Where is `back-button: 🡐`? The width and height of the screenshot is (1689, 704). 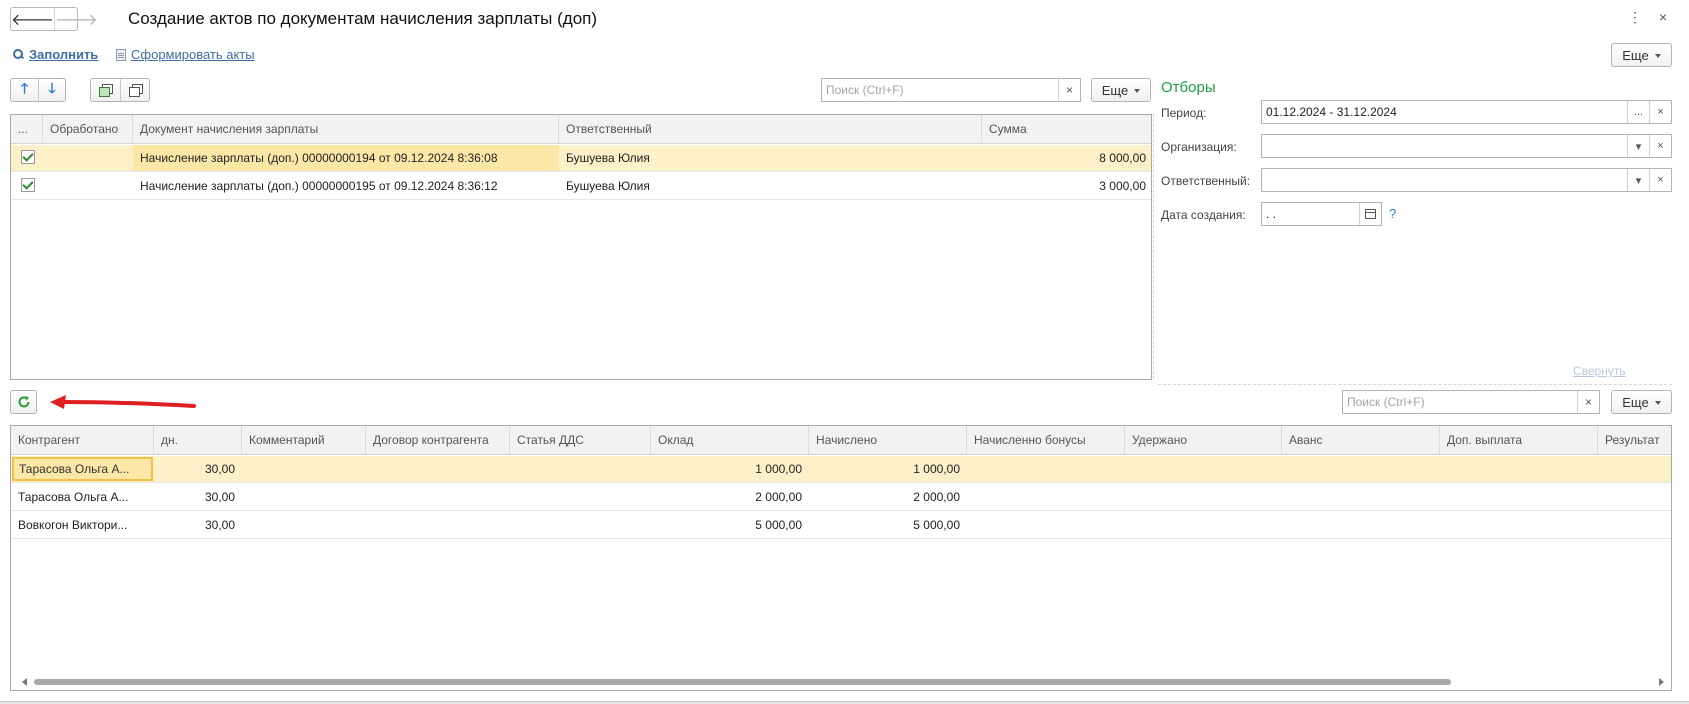 back-button: 🡐 is located at coordinates (32, 19).